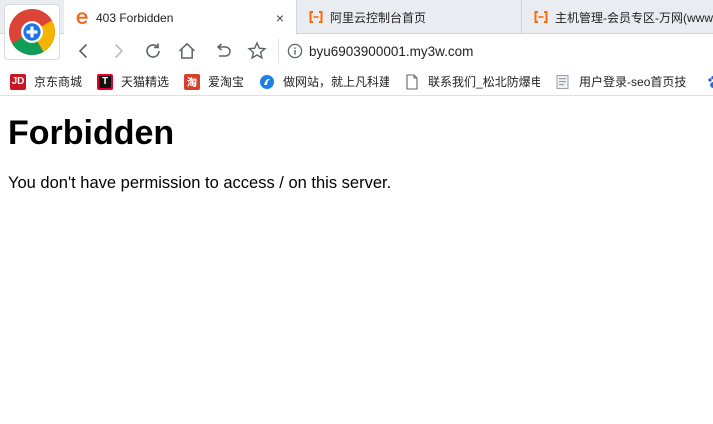 The height and width of the screenshot is (424, 713). I want to click on tab-aliyun-console: 阿里云控制台首页, so click(410, 17).